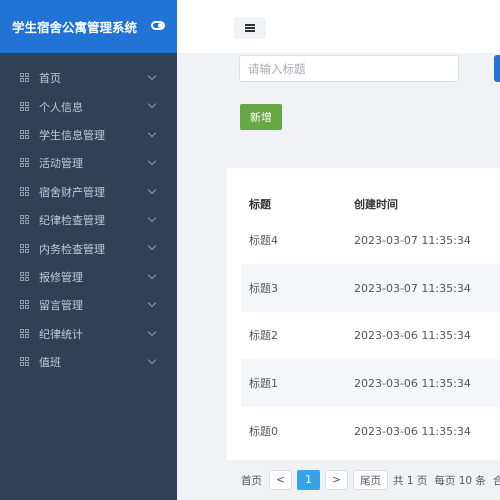  I want to click on cell-title: 标题1, so click(263, 383).